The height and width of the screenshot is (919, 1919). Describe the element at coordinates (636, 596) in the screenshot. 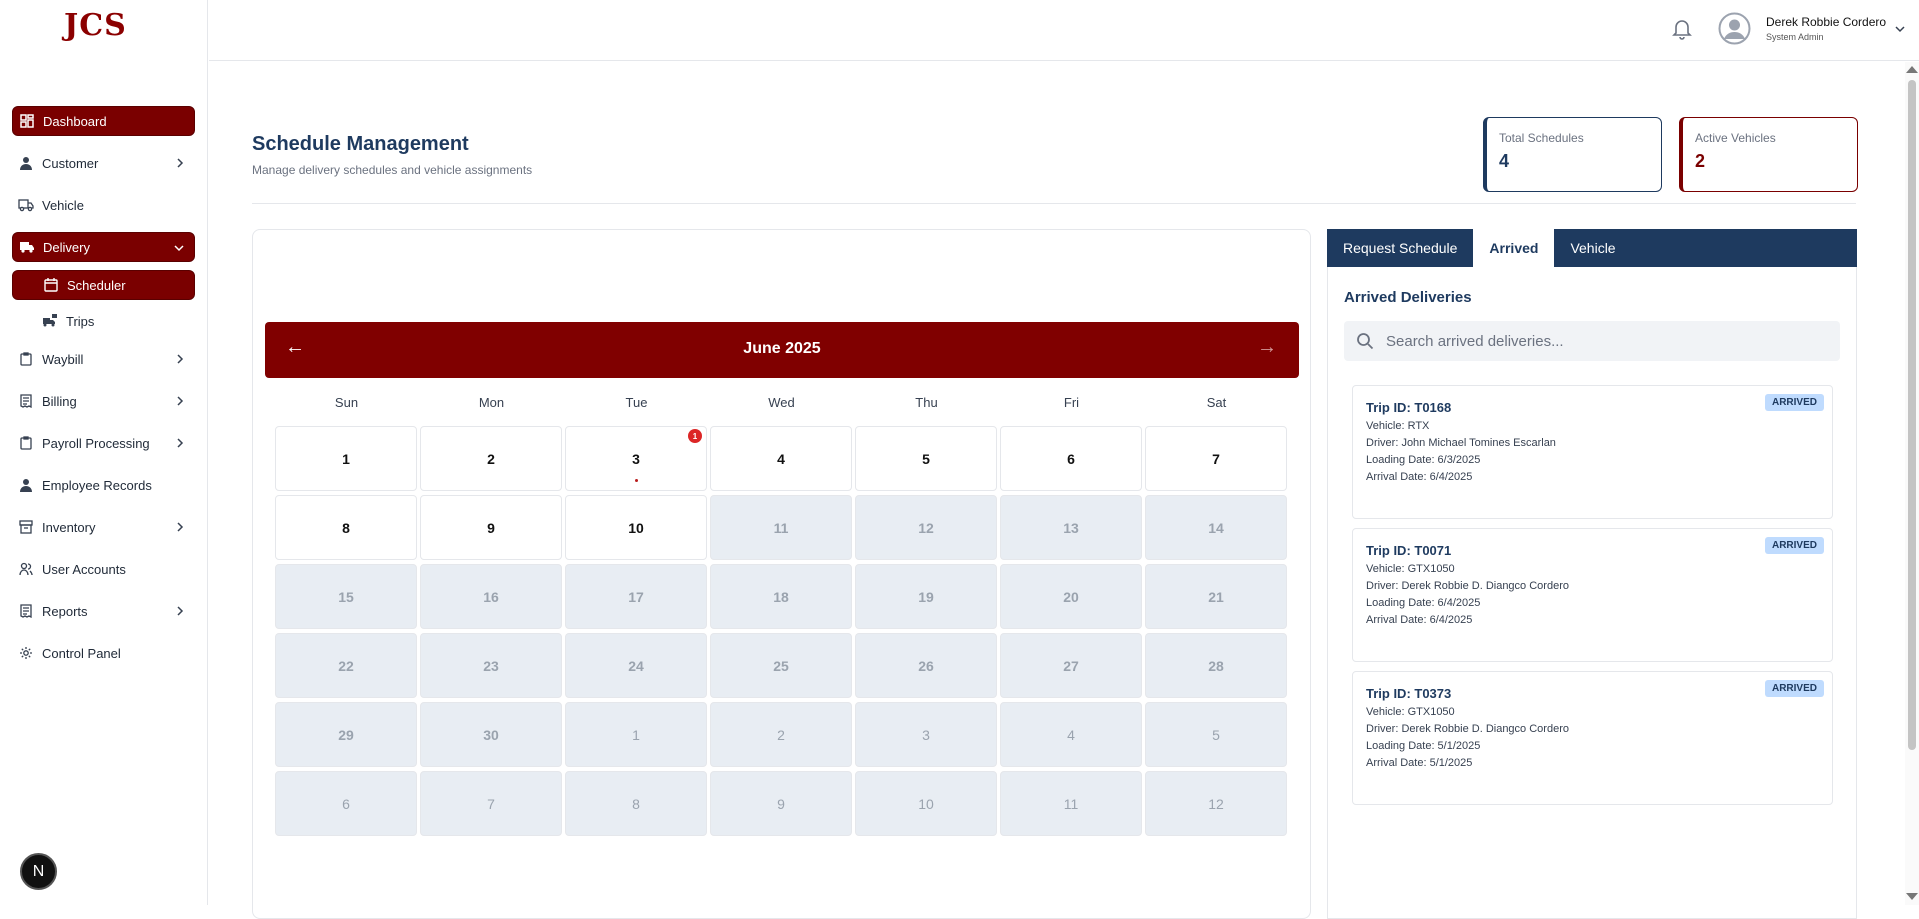

I see `calendar-day: 17` at that location.